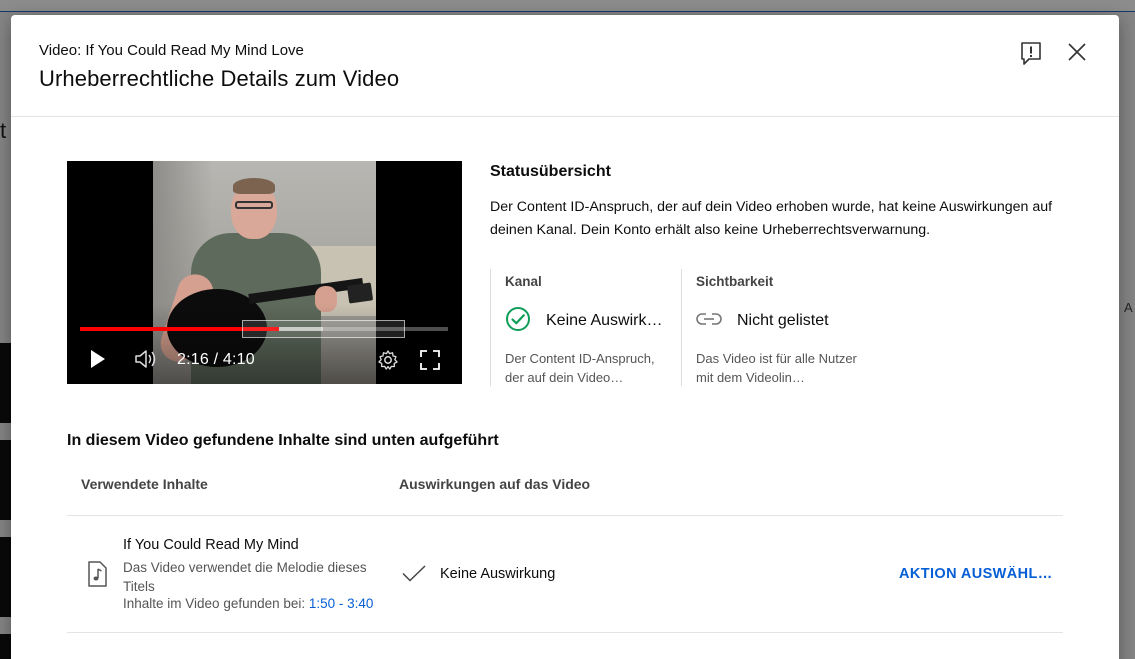 Image resolution: width=1135 pixels, height=659 pixels. I want to click on fullscreen-icon, so click(430, 360).